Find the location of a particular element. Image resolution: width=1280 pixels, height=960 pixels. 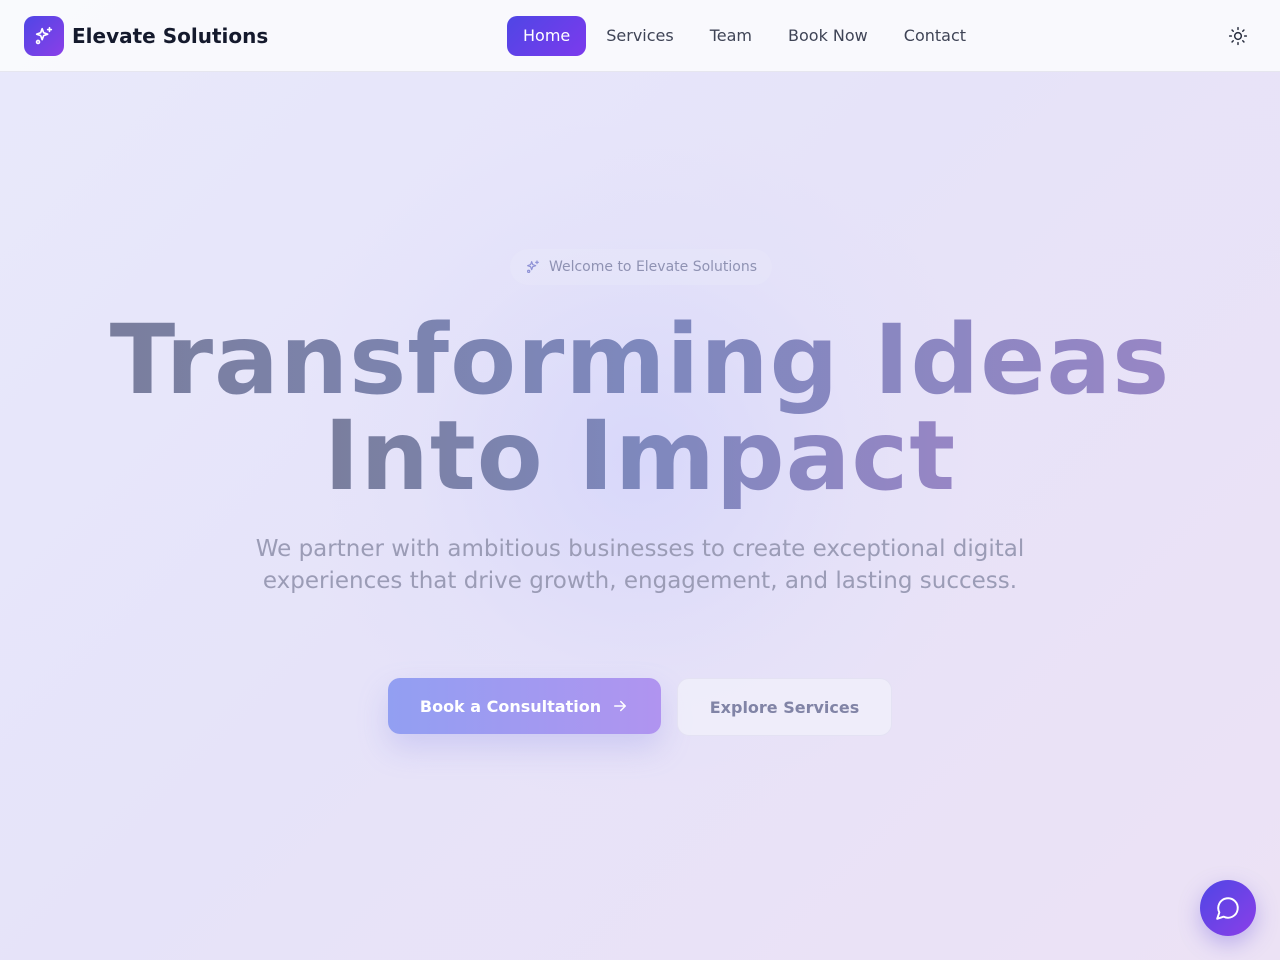

brand: Elevate Solutions is located at coordinates (146, 36).